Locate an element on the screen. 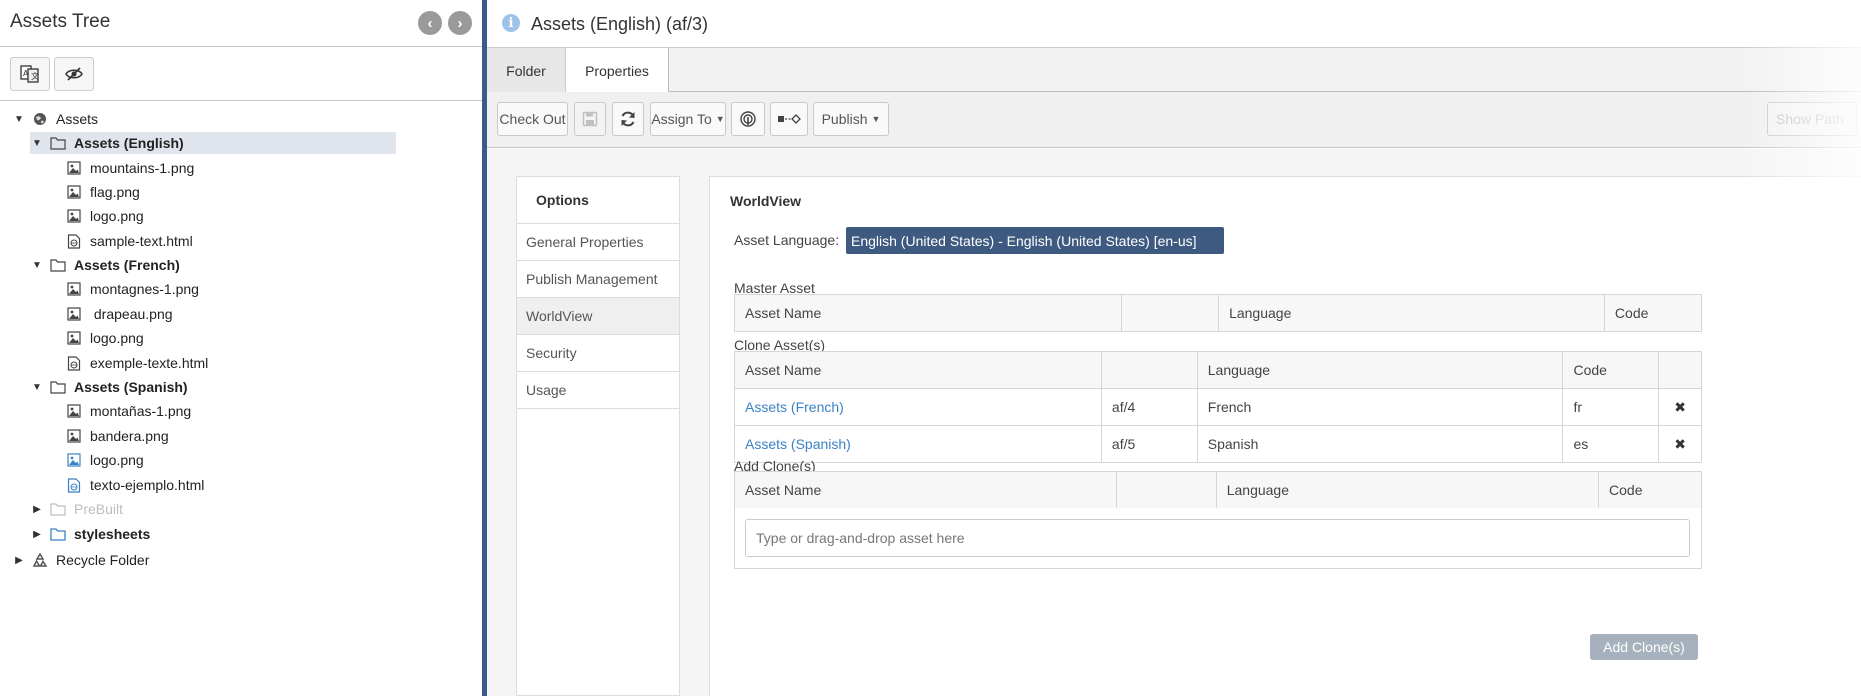  chevron-right-icon: › is located at coordinates (460, 23).